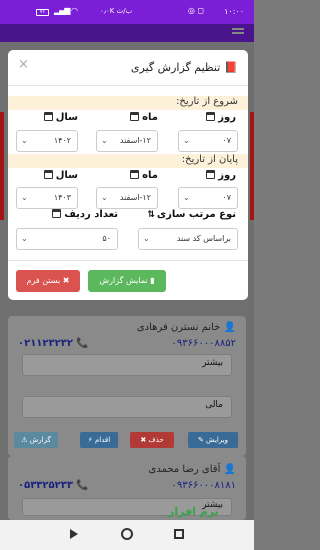 The image size is (320, 550). I want to click on close-form-button: ✖ بستن فرم, so click(48, 281).